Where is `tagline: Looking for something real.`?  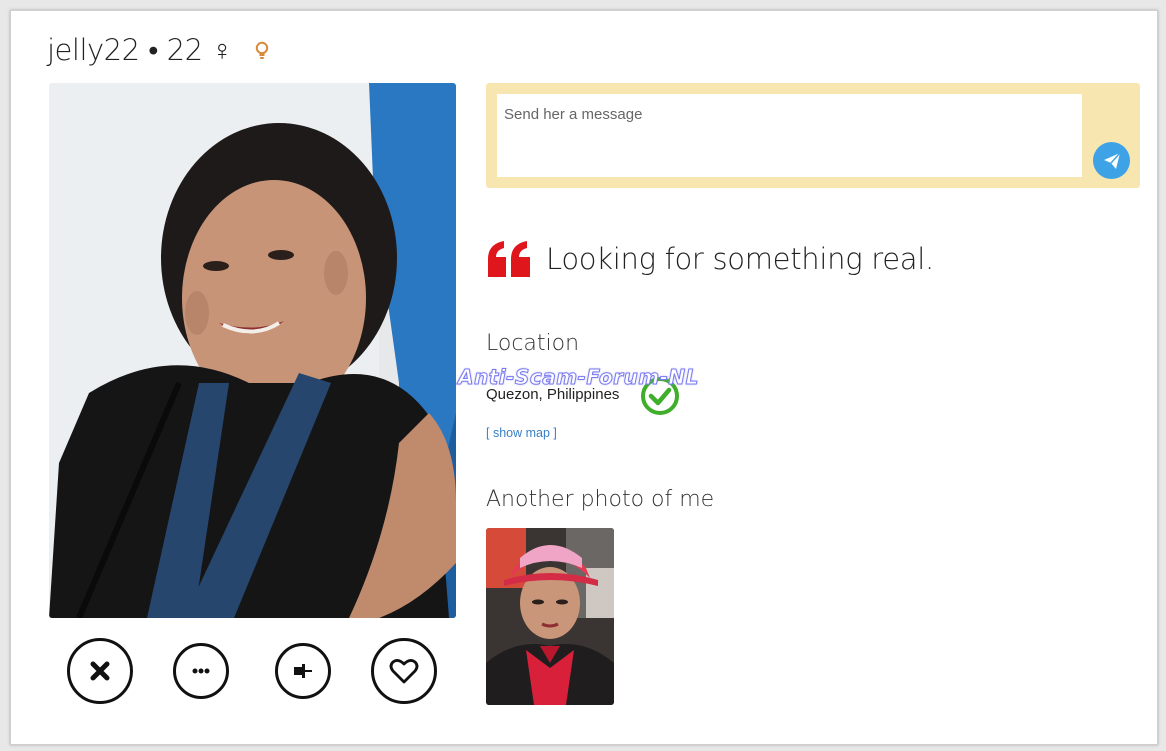 tagline: Looking for something real. is located at coordinates (710, 259).